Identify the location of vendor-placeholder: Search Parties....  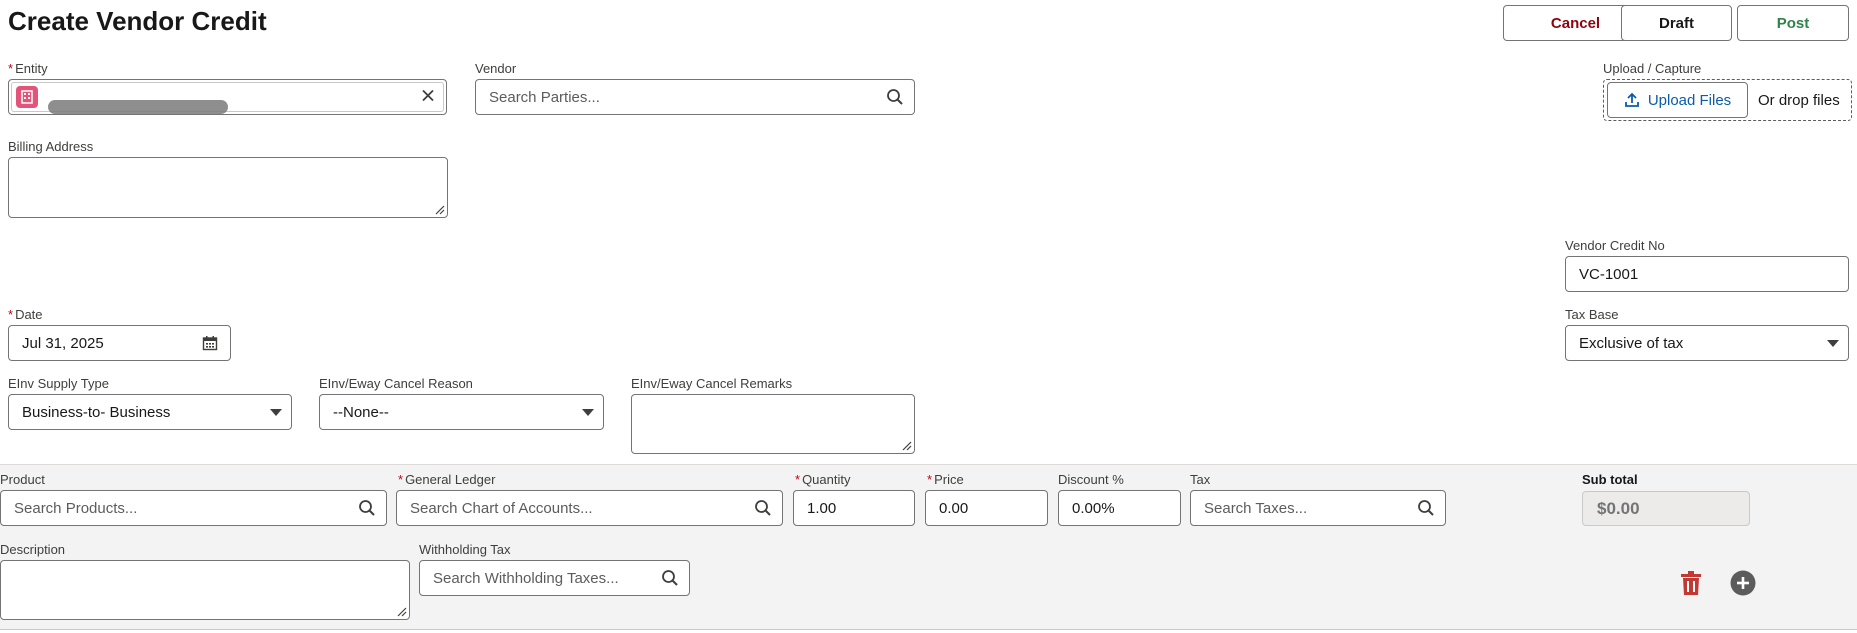
(544, 97).